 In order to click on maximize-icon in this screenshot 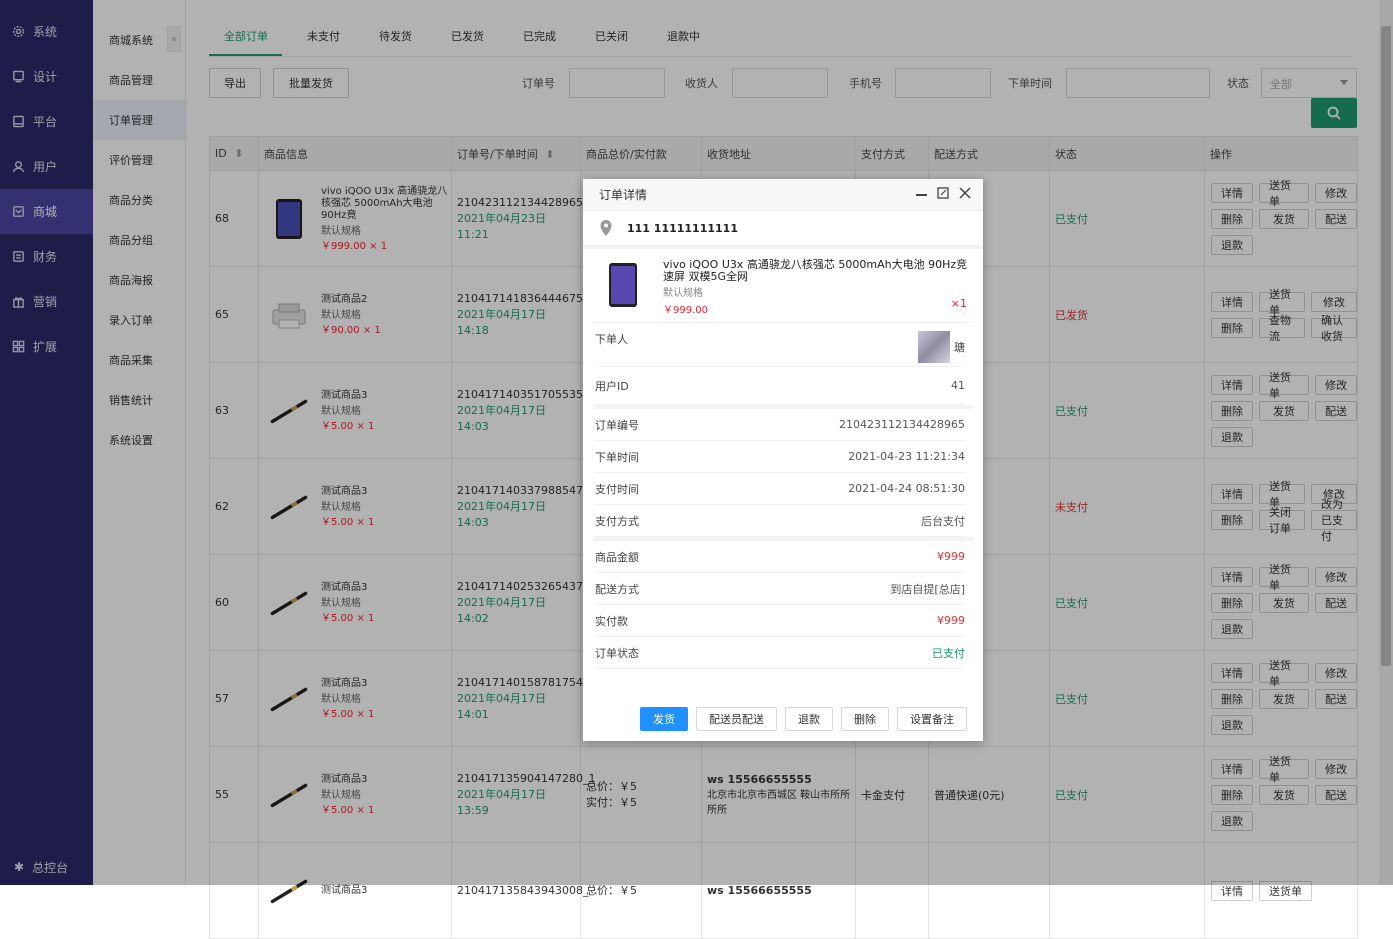, I will do `click(943, 193)`.